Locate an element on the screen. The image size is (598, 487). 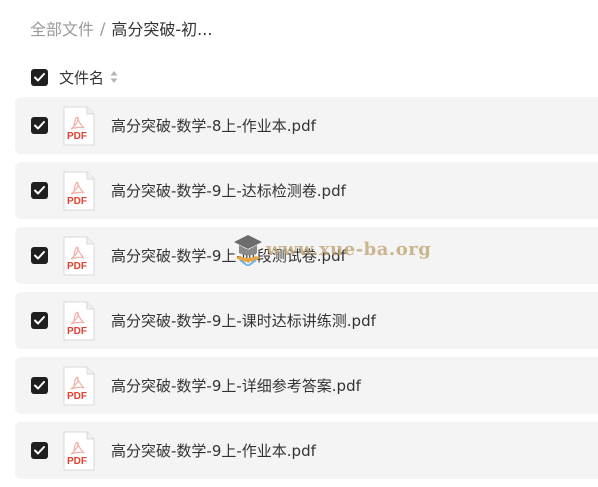
file-row: PDF 高分突破-数学-9上-详细参考答案.pdf is located at coordinates (306, 385).